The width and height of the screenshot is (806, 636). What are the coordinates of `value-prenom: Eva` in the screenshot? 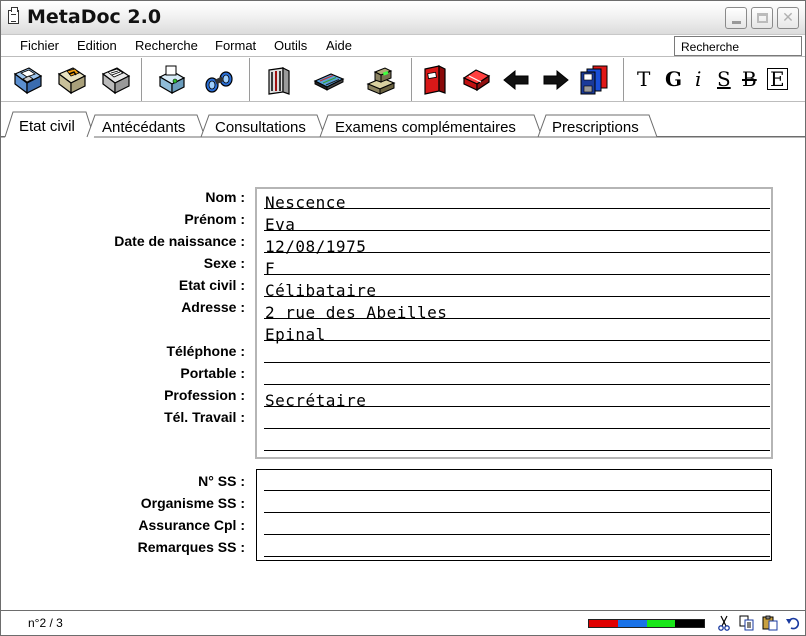 It's located at (280, 224).